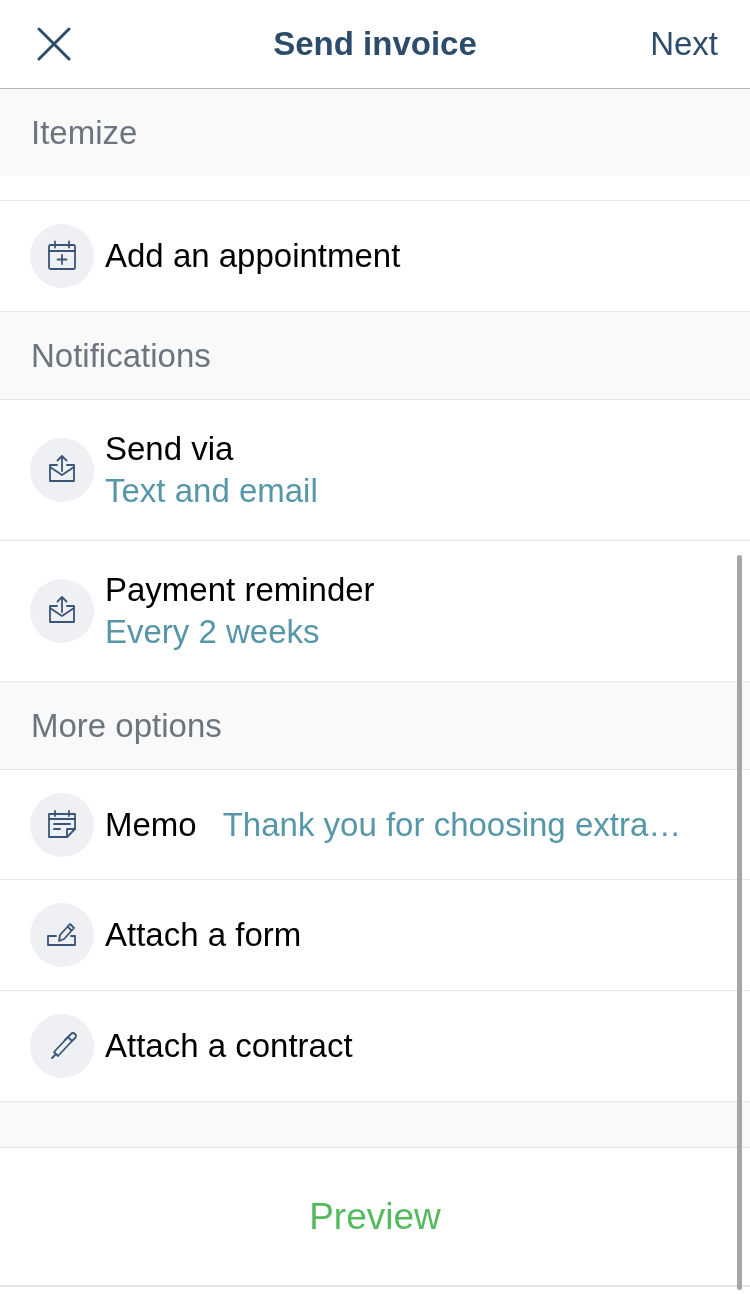  What do you see at coordinates (211, 491) in the screenshot?
I see `item-value: Text and email` at bounding box center [211, 491].